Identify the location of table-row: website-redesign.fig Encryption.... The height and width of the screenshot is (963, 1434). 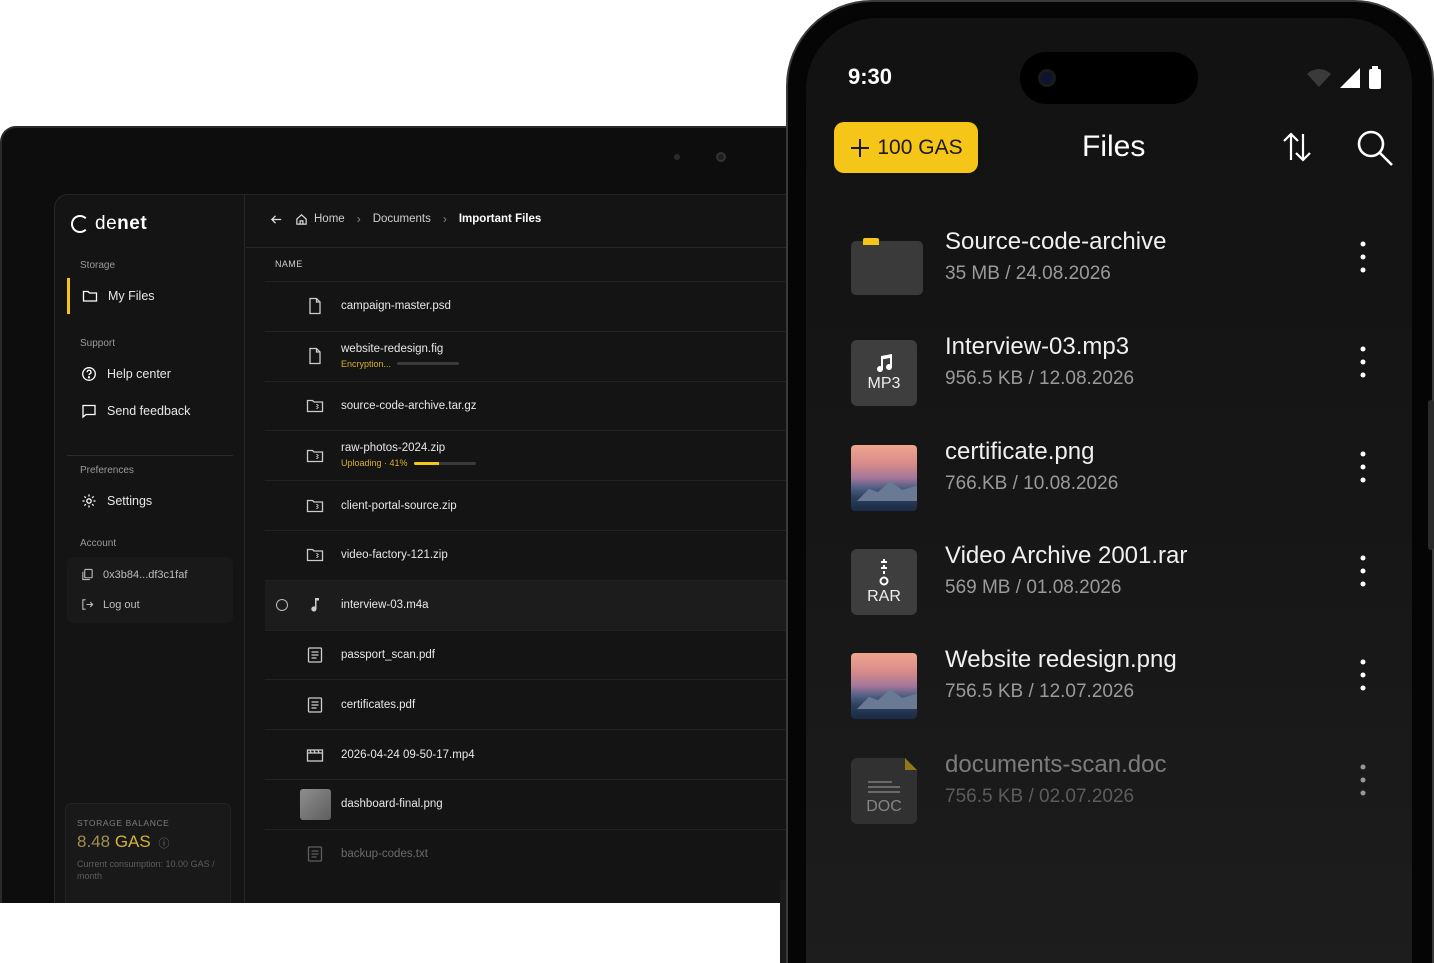
(542, 355).